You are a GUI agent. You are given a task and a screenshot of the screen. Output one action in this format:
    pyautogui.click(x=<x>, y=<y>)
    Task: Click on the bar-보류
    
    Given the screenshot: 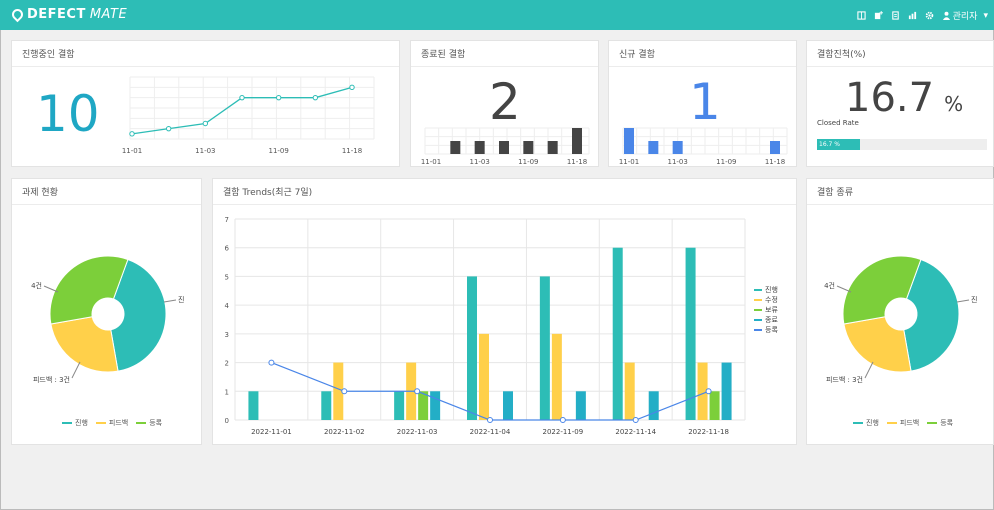 What is the action you would take?
    pyautogui.click(x=714, y=405)
    